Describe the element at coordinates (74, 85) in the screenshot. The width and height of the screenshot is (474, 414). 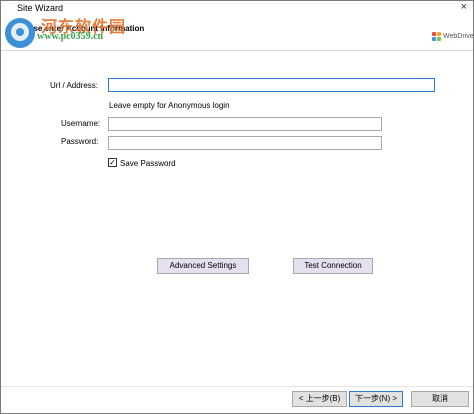
I see `url-label: Url / Address:` at that location.